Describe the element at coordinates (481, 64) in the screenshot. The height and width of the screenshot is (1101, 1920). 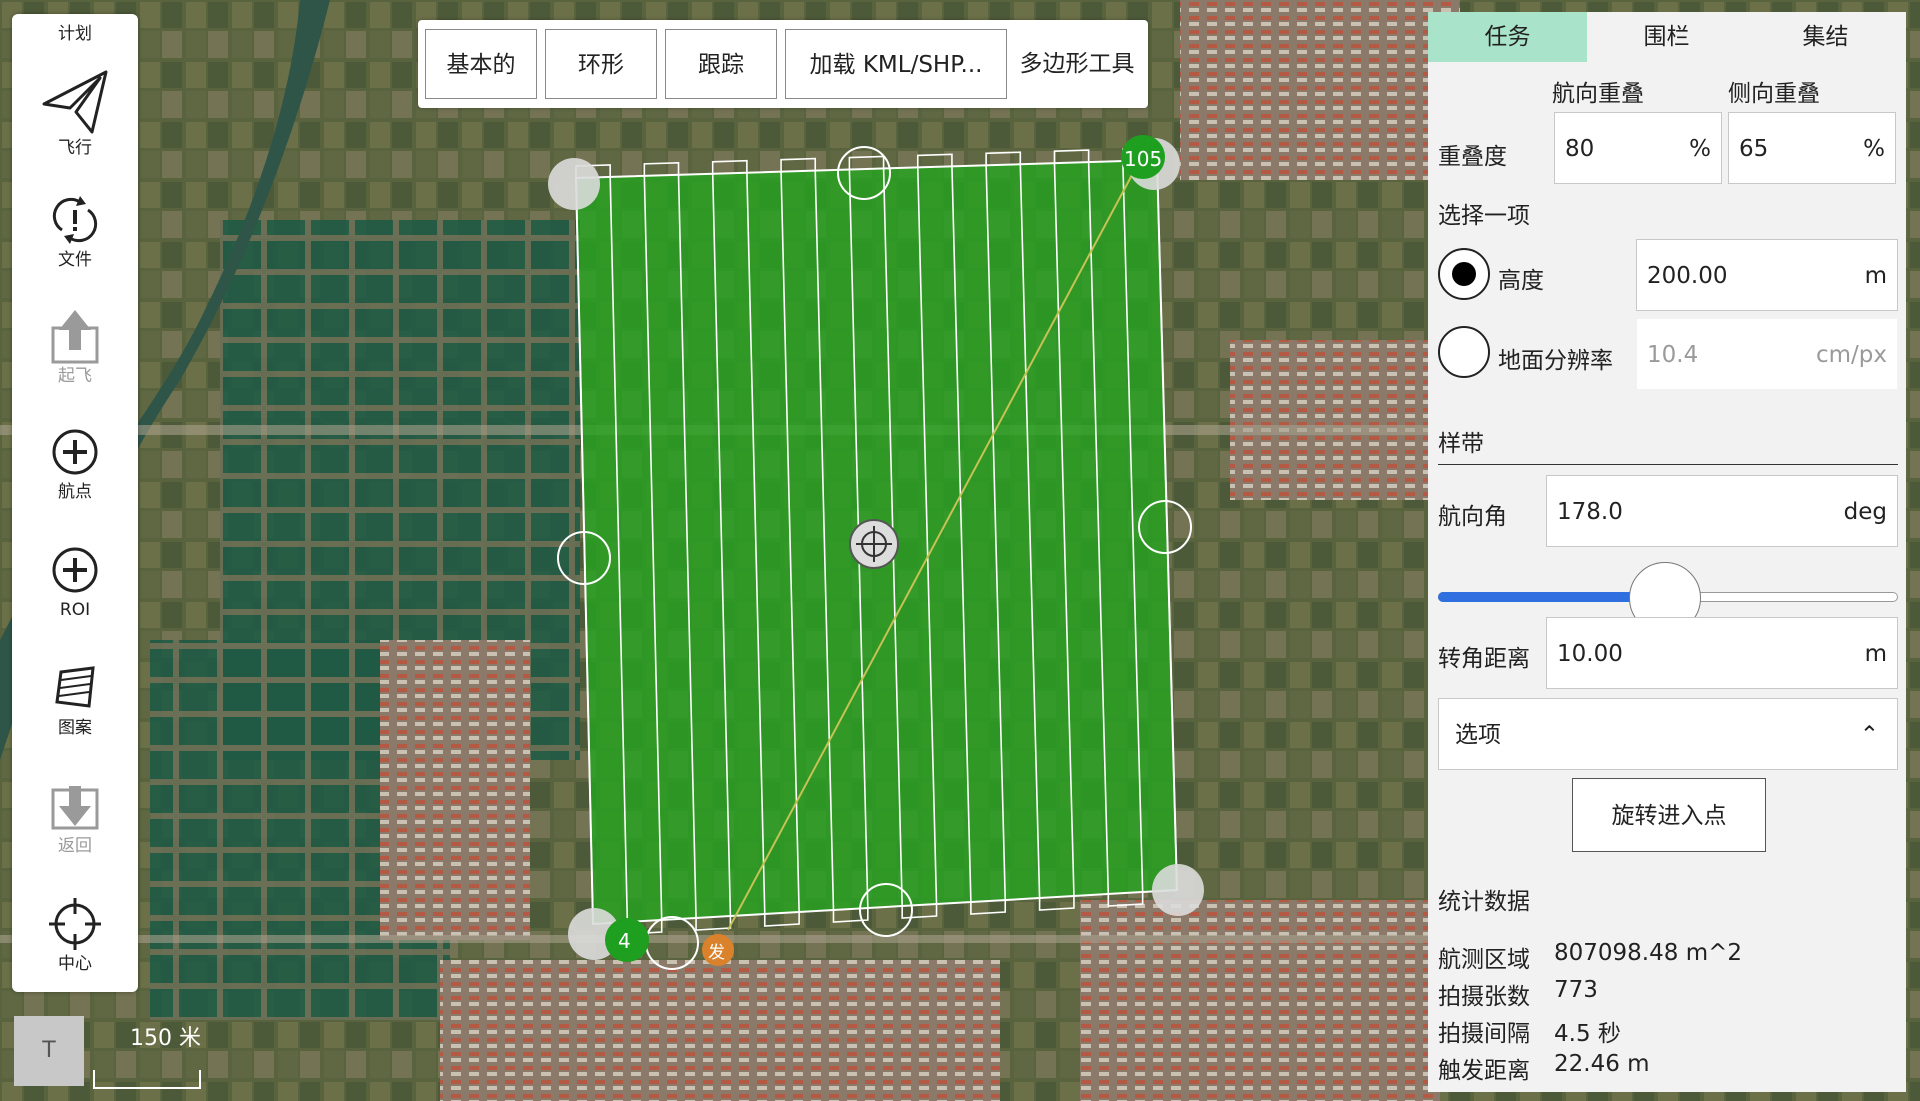
I see `pattern-basic-button: 基本的` at that location.